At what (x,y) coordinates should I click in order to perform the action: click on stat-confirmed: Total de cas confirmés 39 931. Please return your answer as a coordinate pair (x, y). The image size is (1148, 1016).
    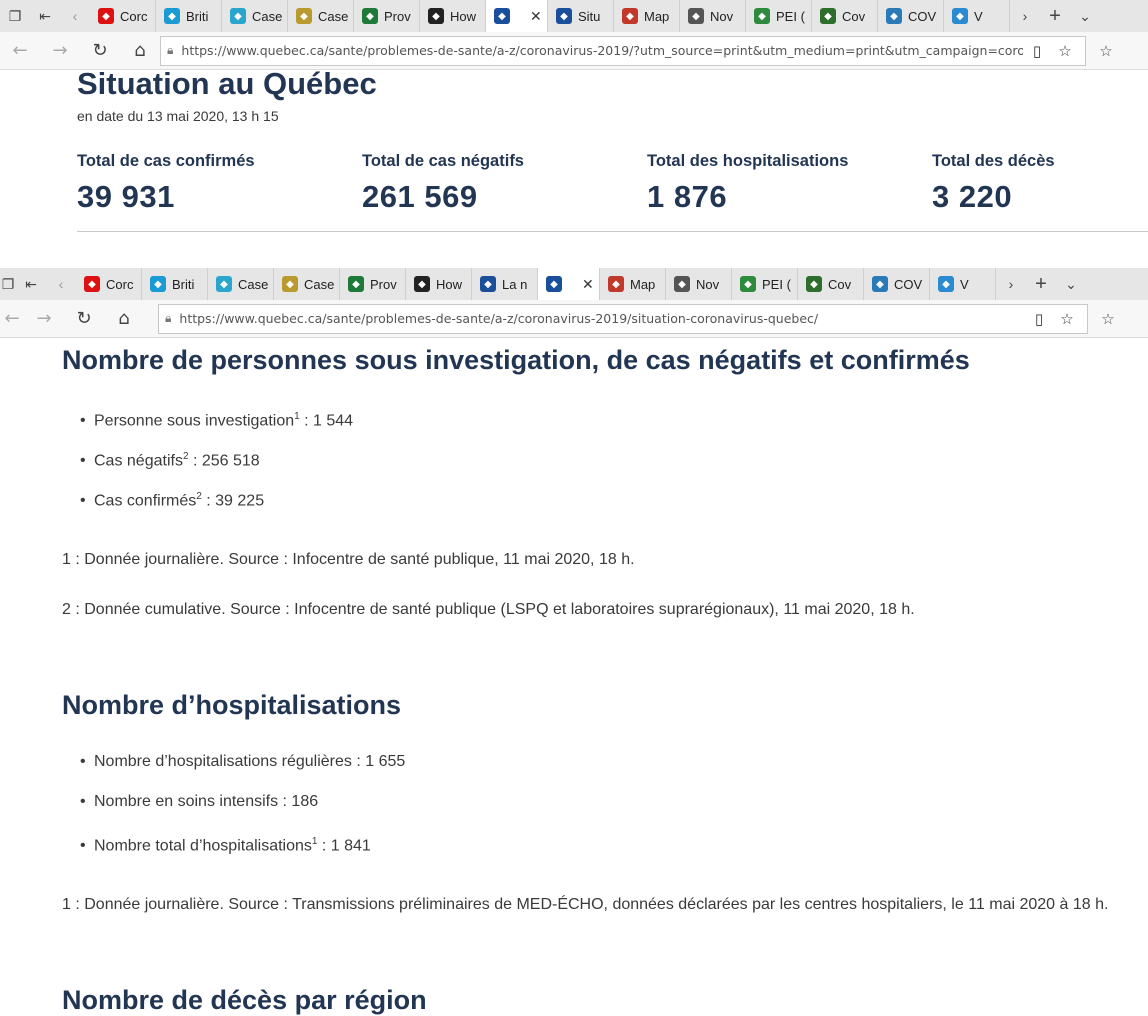
    Looking at the image, I should click on (166, 183).